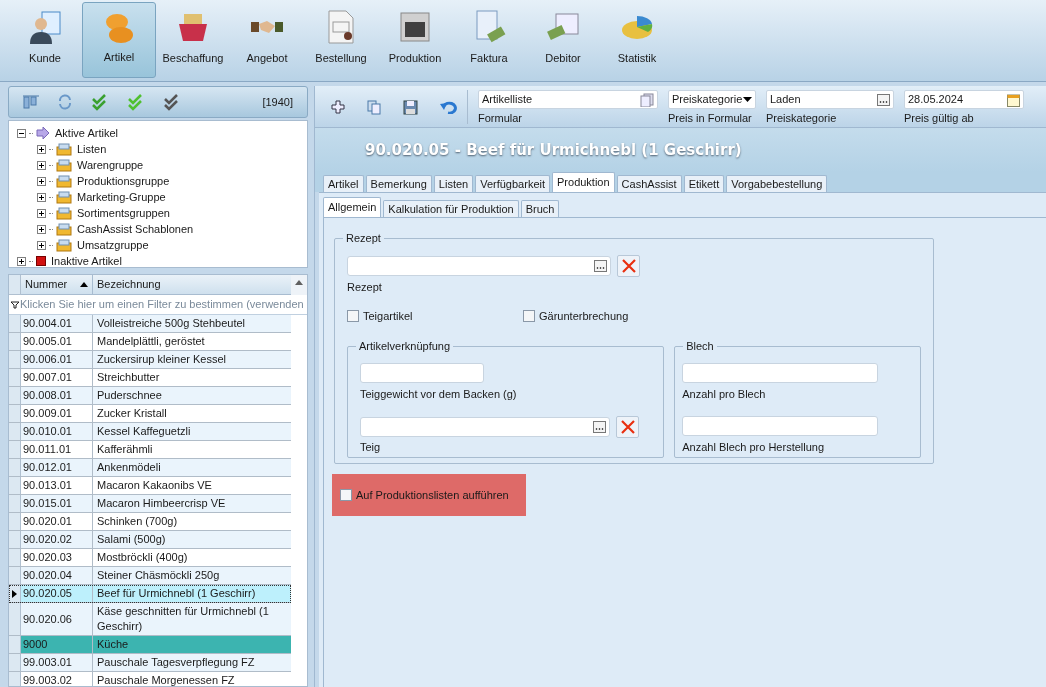 This screenshot has height=687, width=1046. What do you see at coordinates (150, 468) in the screenshot?
I see `grid-row: 90.012.01 Ankenmödeli` at bounding box center [150, 468].